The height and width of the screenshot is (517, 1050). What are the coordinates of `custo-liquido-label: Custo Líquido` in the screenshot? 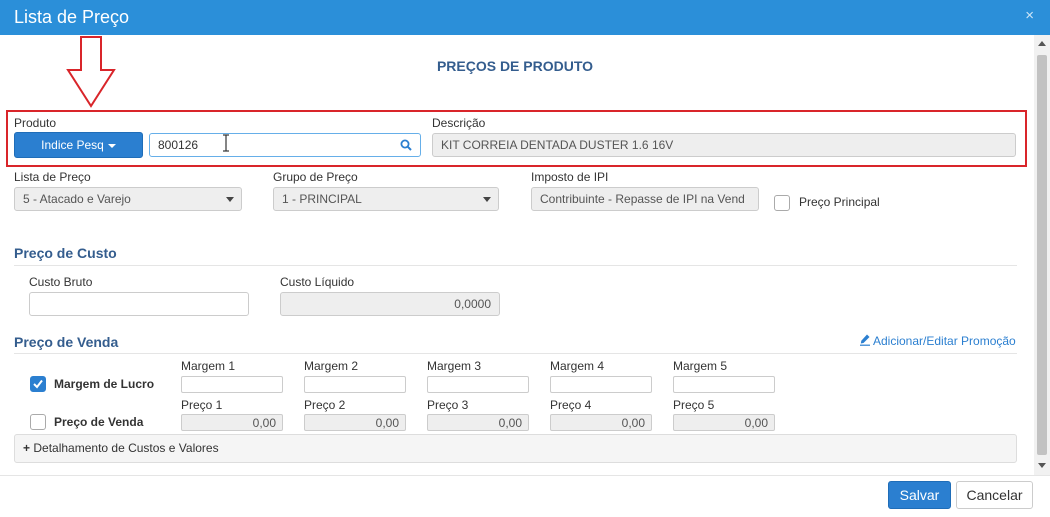 It's located at (317, 282).